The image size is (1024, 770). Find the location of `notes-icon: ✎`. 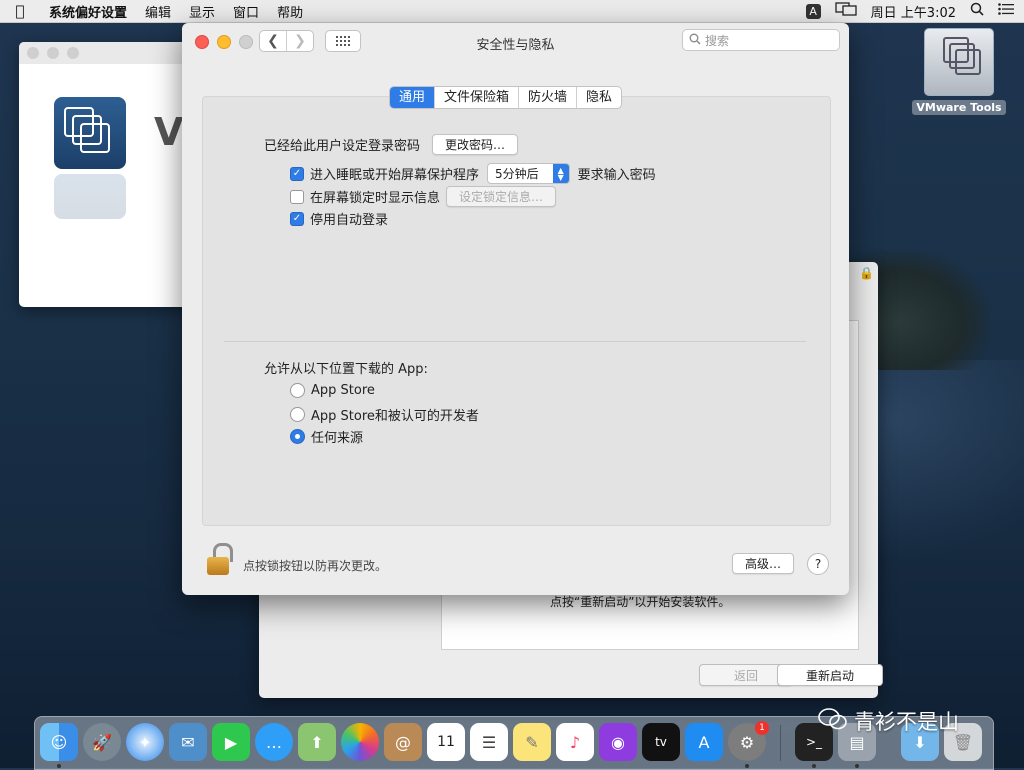

notes-icon: ✎ is located at coordinates (532, 742).